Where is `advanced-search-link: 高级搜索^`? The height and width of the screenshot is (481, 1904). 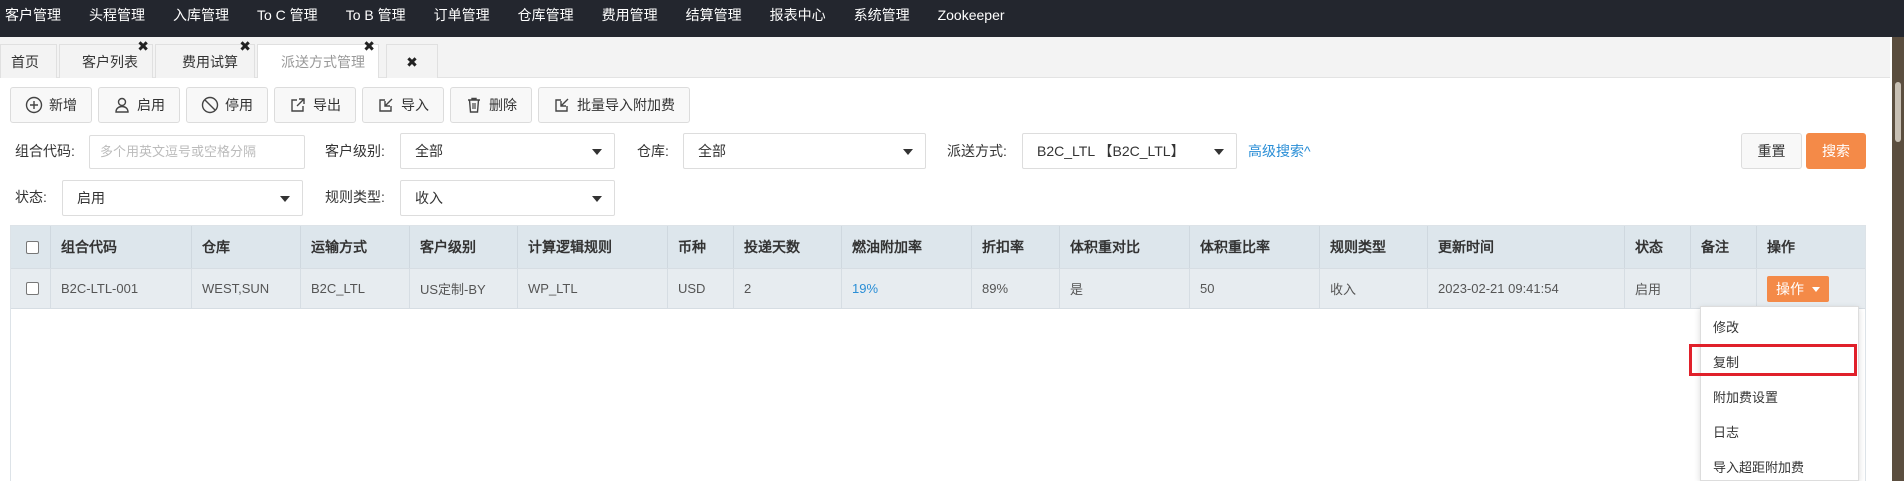
advanced-search-link: 高级搜索^ is located at coordinates (1279, 151).